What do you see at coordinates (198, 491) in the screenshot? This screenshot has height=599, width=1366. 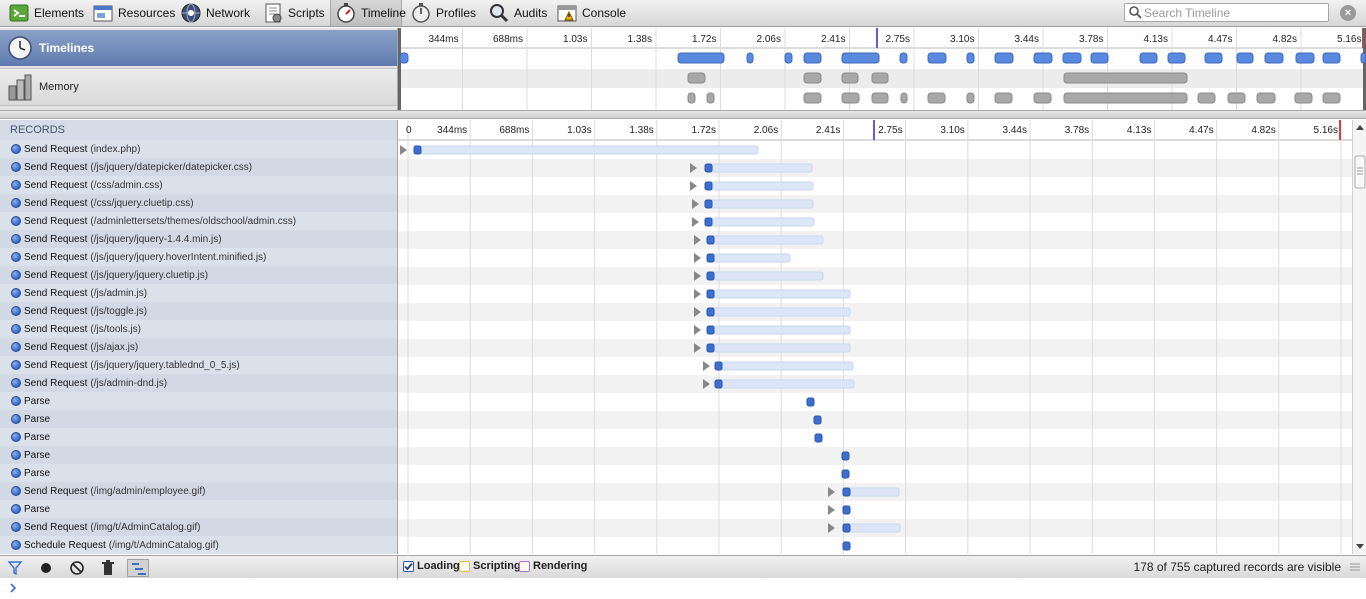 I see `record-row: Send Request (/img/admin/employee.gif)` at bounding box center [198, 491].